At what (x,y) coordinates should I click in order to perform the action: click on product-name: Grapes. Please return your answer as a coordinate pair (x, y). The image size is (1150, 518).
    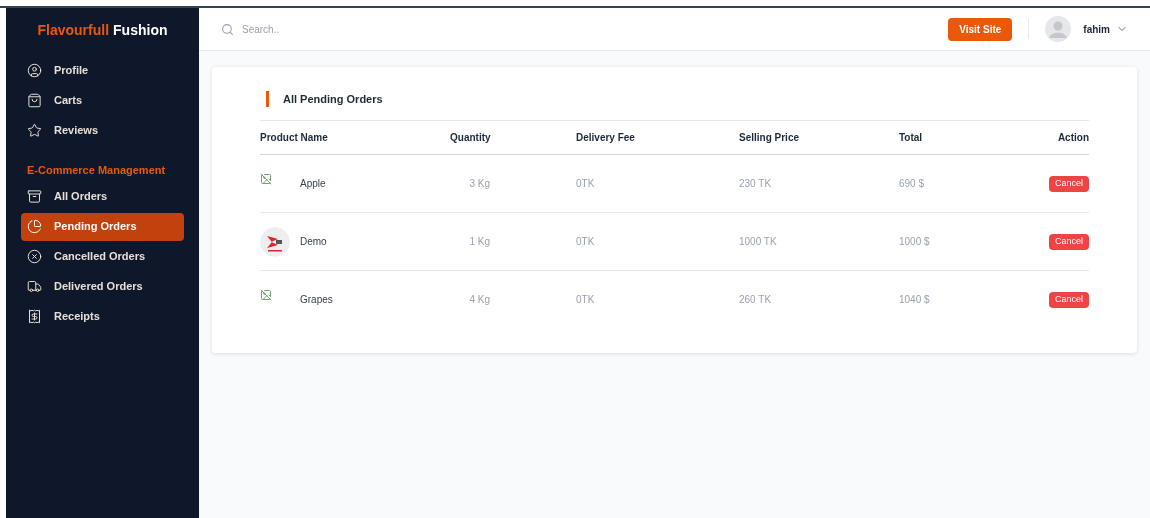
    Looking at the image, I should click on (316, 300).